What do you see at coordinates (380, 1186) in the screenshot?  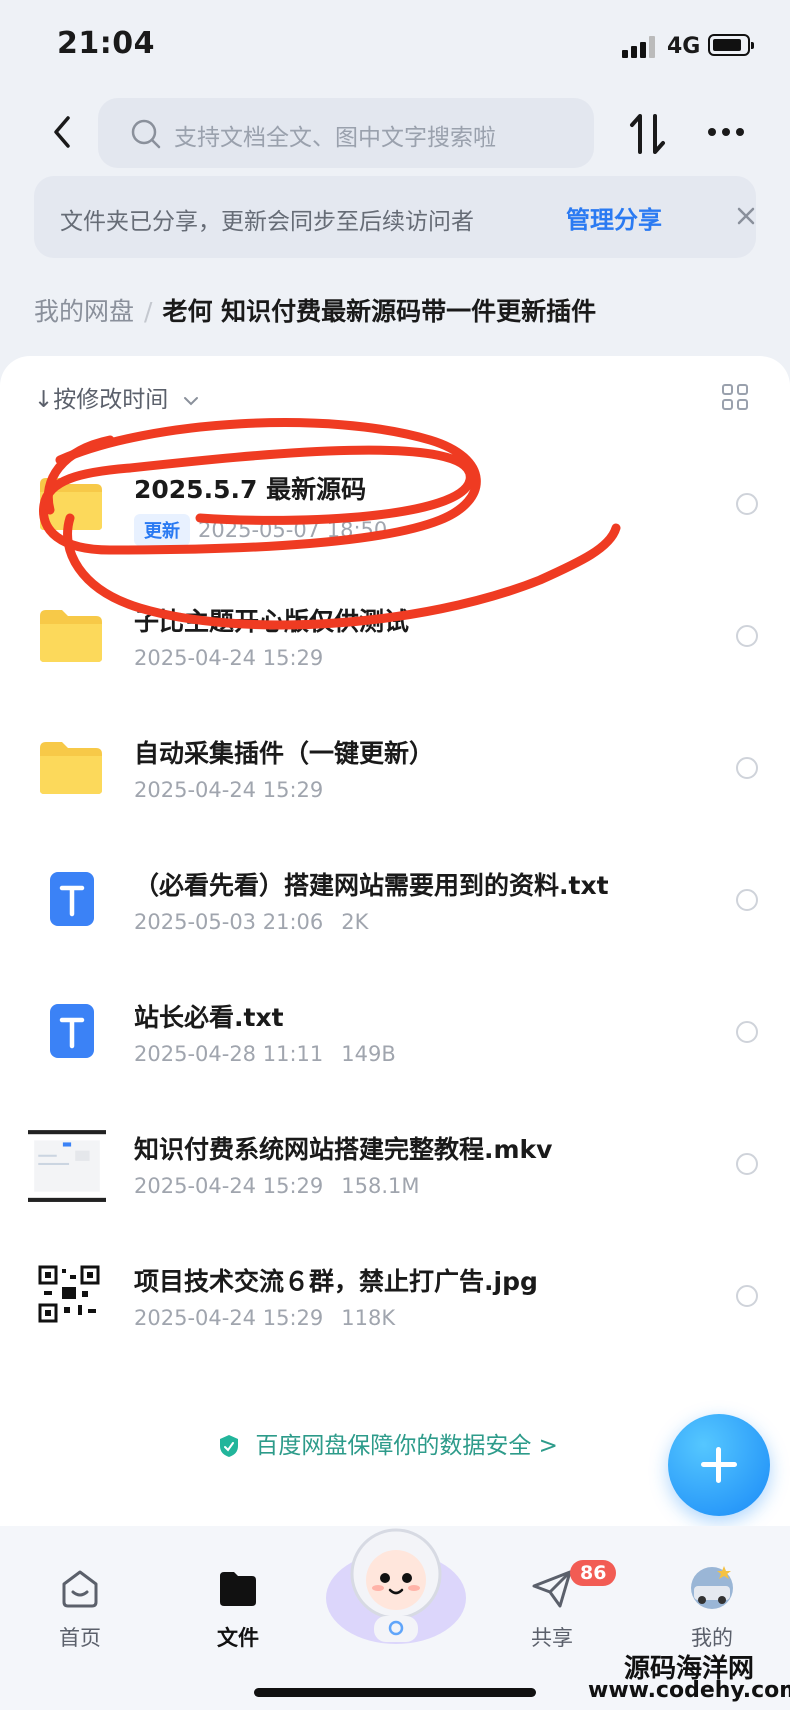 I see `file-size: 158.1M` at bounding box center [380, 1186].